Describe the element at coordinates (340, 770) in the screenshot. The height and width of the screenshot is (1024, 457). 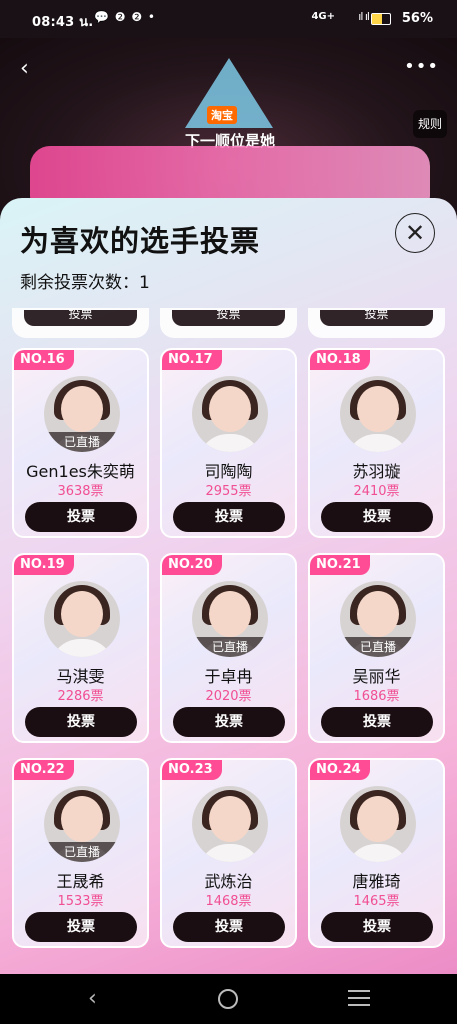
I see `rank-badge: NO.24` at that location.